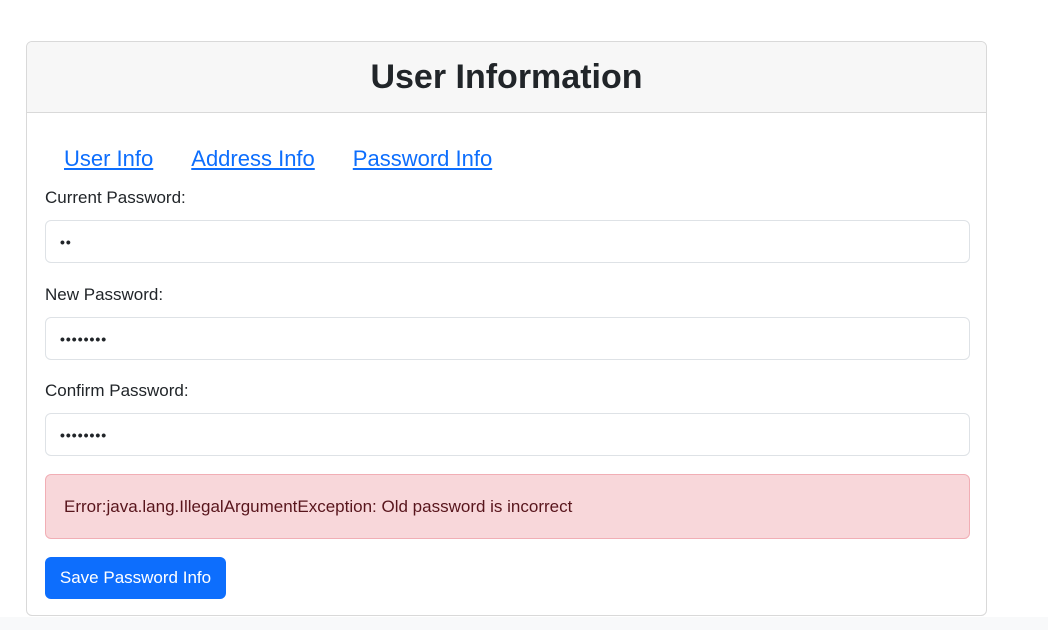 This screenshot has width=1048, height=630. Describe the element at coordinates (66, 241) in the screenshot. I see `current-password-value: ••` at that location.